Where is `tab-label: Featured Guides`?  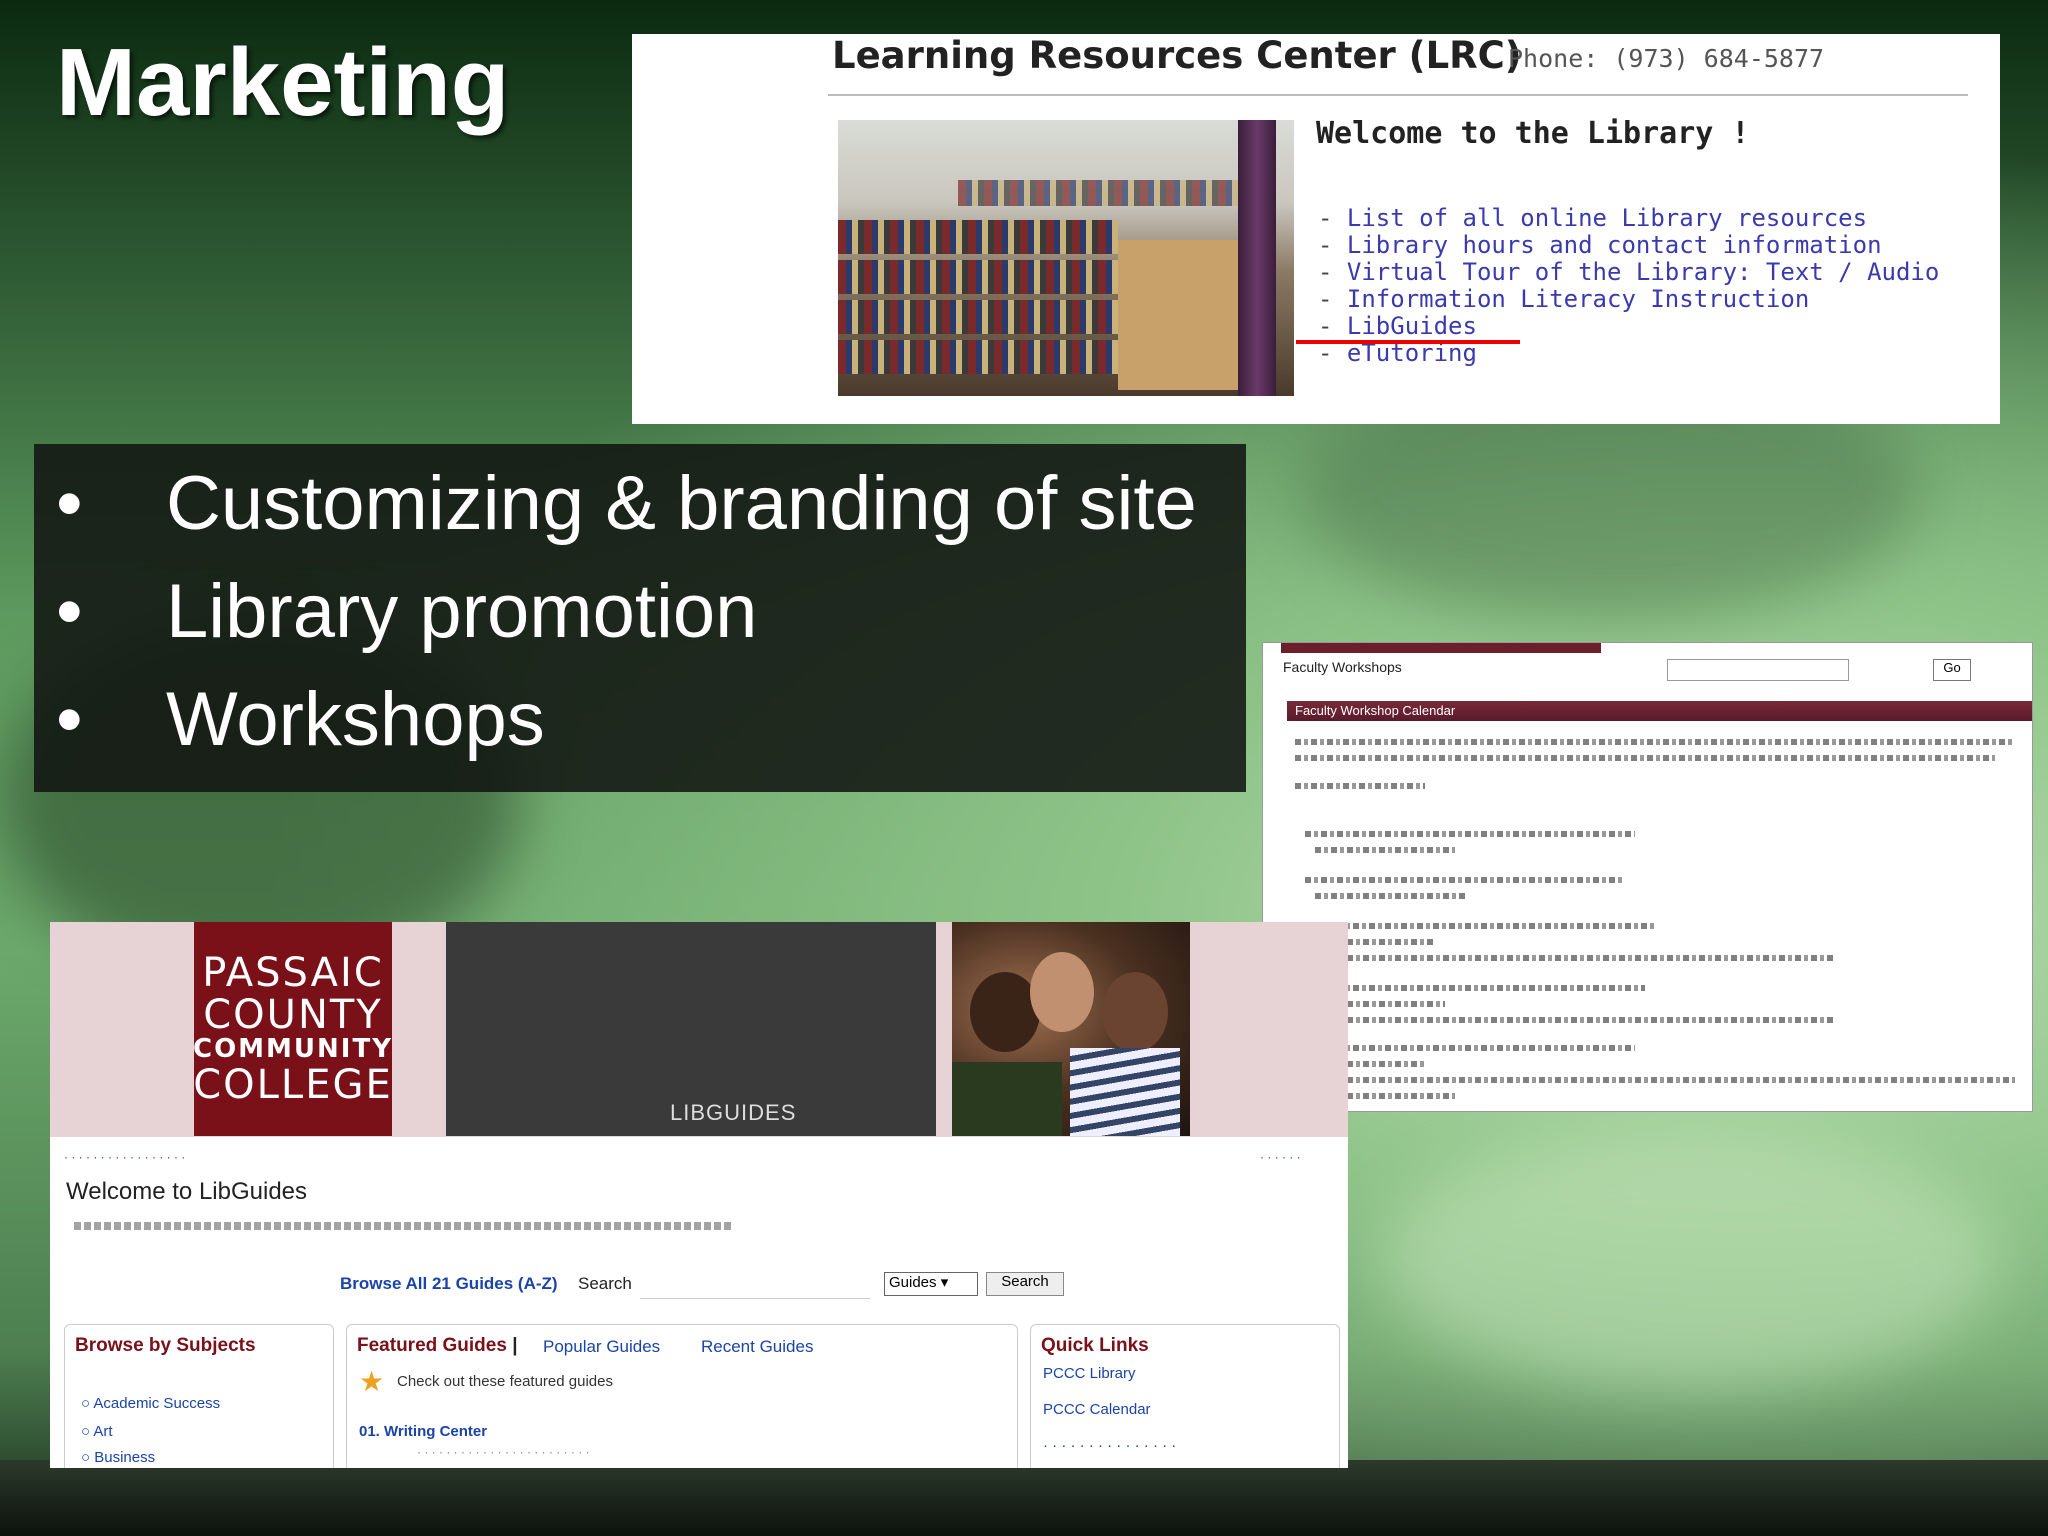 tab-label: Featured Guides is located at coordinates (432, 1345).